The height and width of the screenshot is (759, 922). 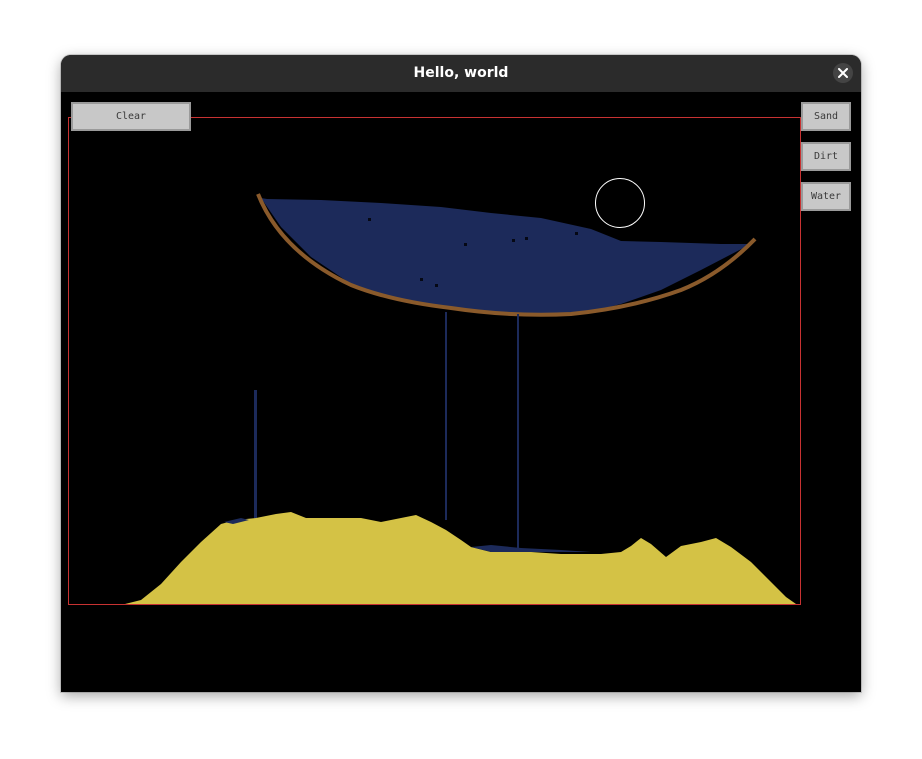 I want to click on title-bar: Hello, world, so click(x=461, y=73).